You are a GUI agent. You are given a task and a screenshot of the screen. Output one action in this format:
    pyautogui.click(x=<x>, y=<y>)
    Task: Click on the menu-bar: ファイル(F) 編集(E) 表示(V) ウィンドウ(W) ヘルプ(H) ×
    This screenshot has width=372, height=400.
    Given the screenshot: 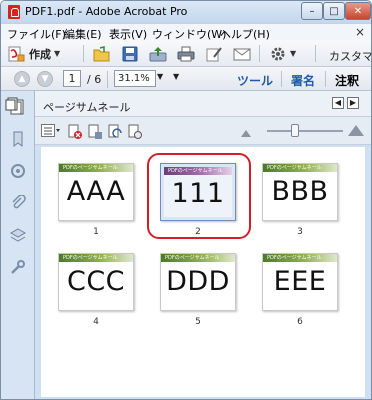 What is the action you would take?
    pyautogui.click(x=186, y=32)
    